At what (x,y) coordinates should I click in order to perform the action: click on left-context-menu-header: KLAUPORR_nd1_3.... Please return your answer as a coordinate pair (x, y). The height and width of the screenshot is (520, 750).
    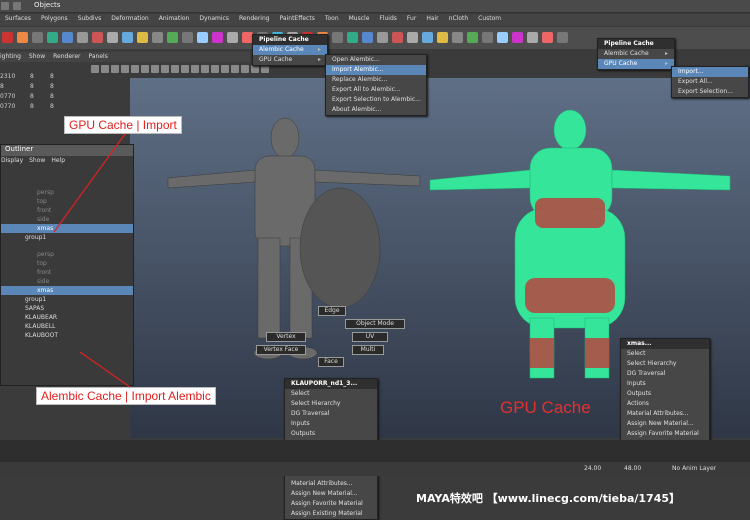
    Looking at the image, I should click on (331, 384).